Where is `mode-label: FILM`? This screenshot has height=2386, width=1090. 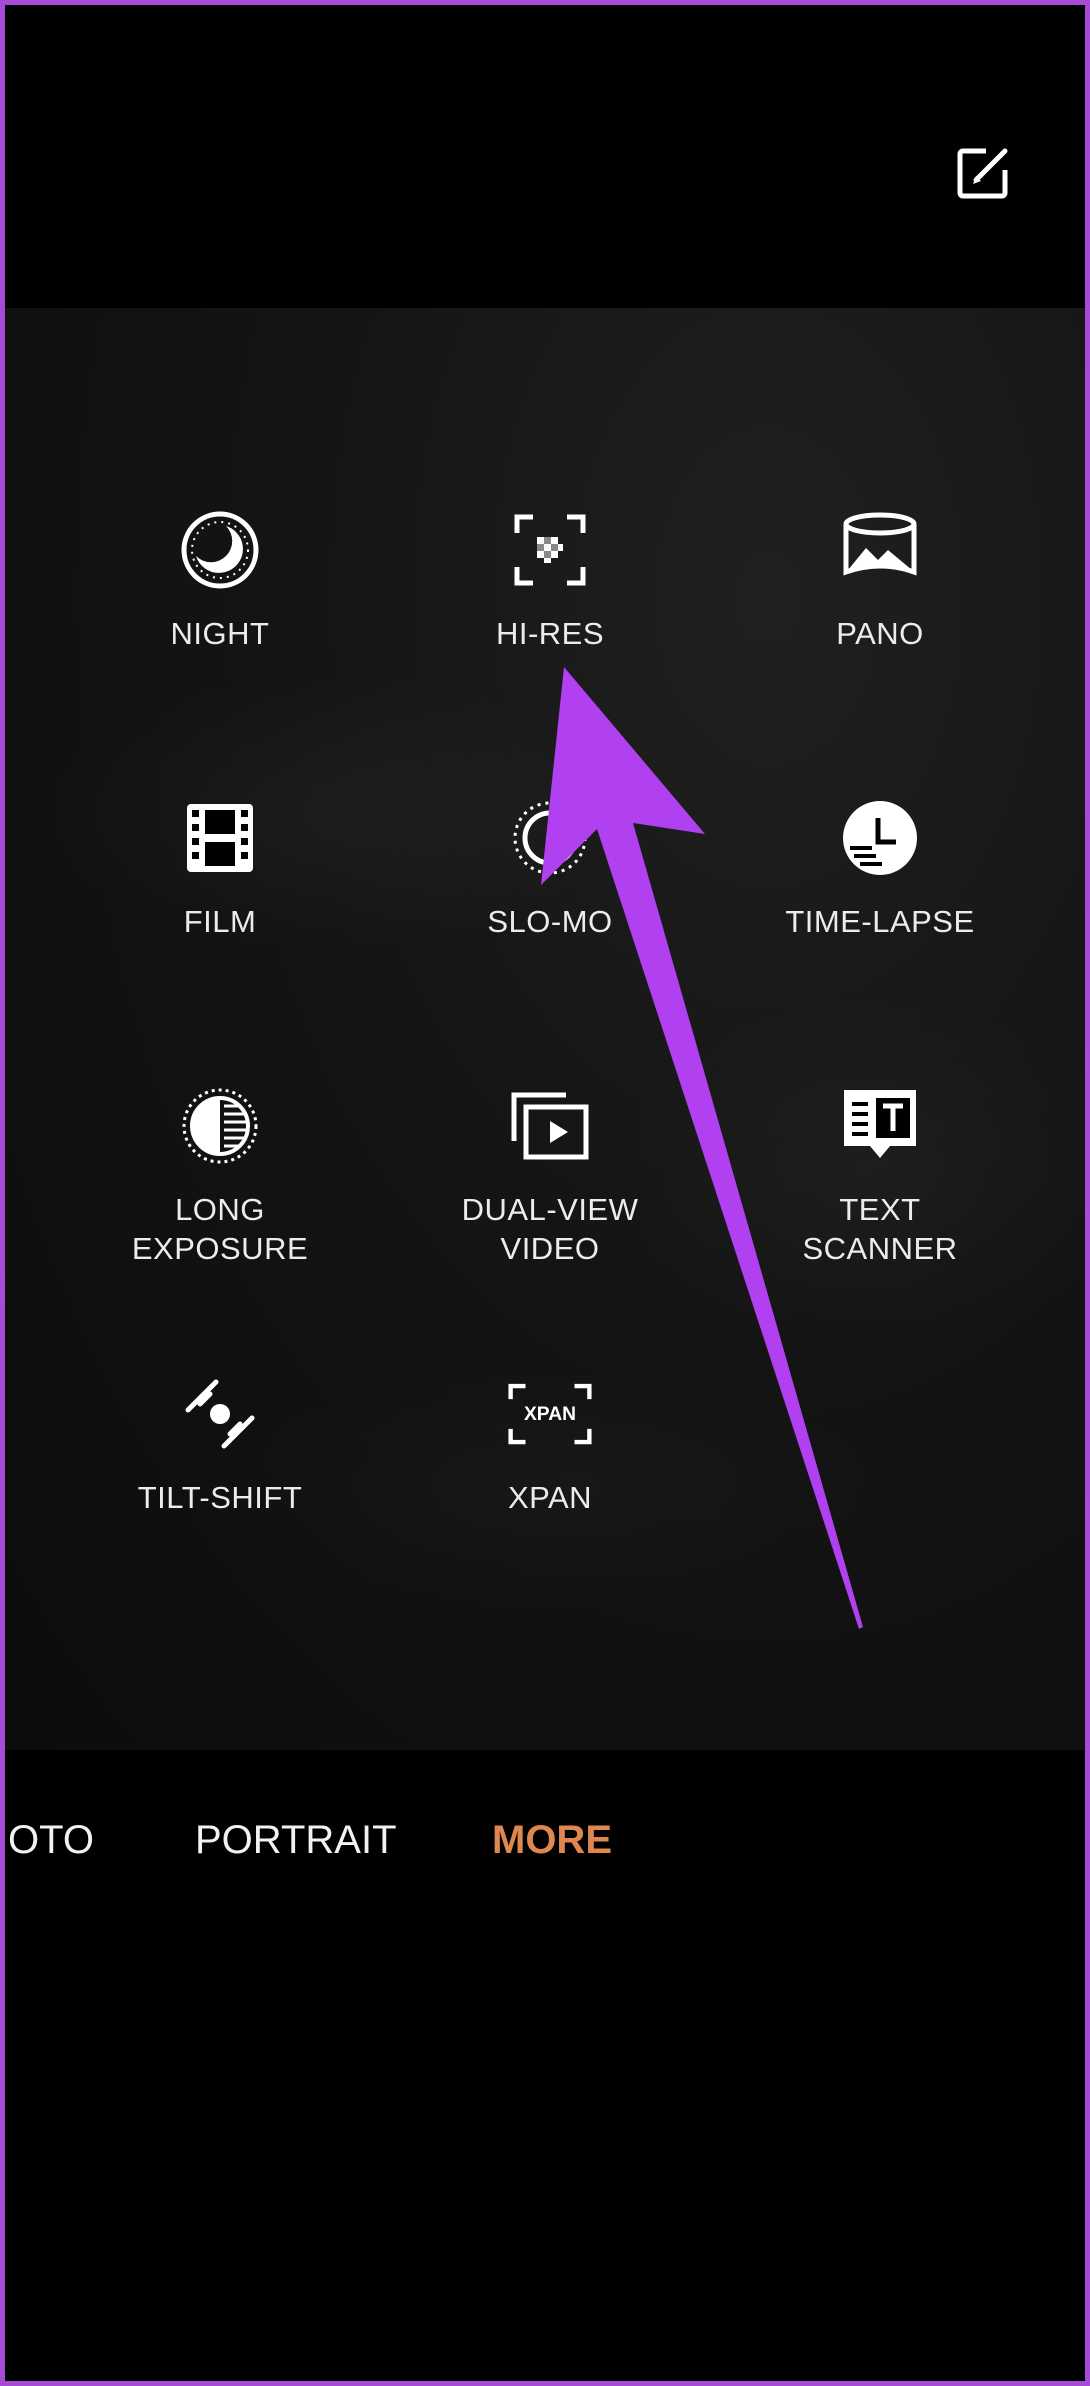 mode-label: FILM is located at coordinates (220, 921).